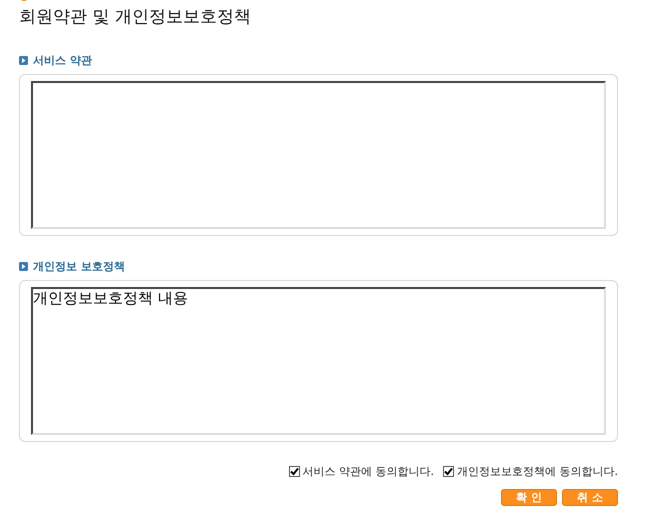 The height and width of the screenshot is (520, 650). I want to click on section-label: 개인정보 보호정책, so click(79, 266).